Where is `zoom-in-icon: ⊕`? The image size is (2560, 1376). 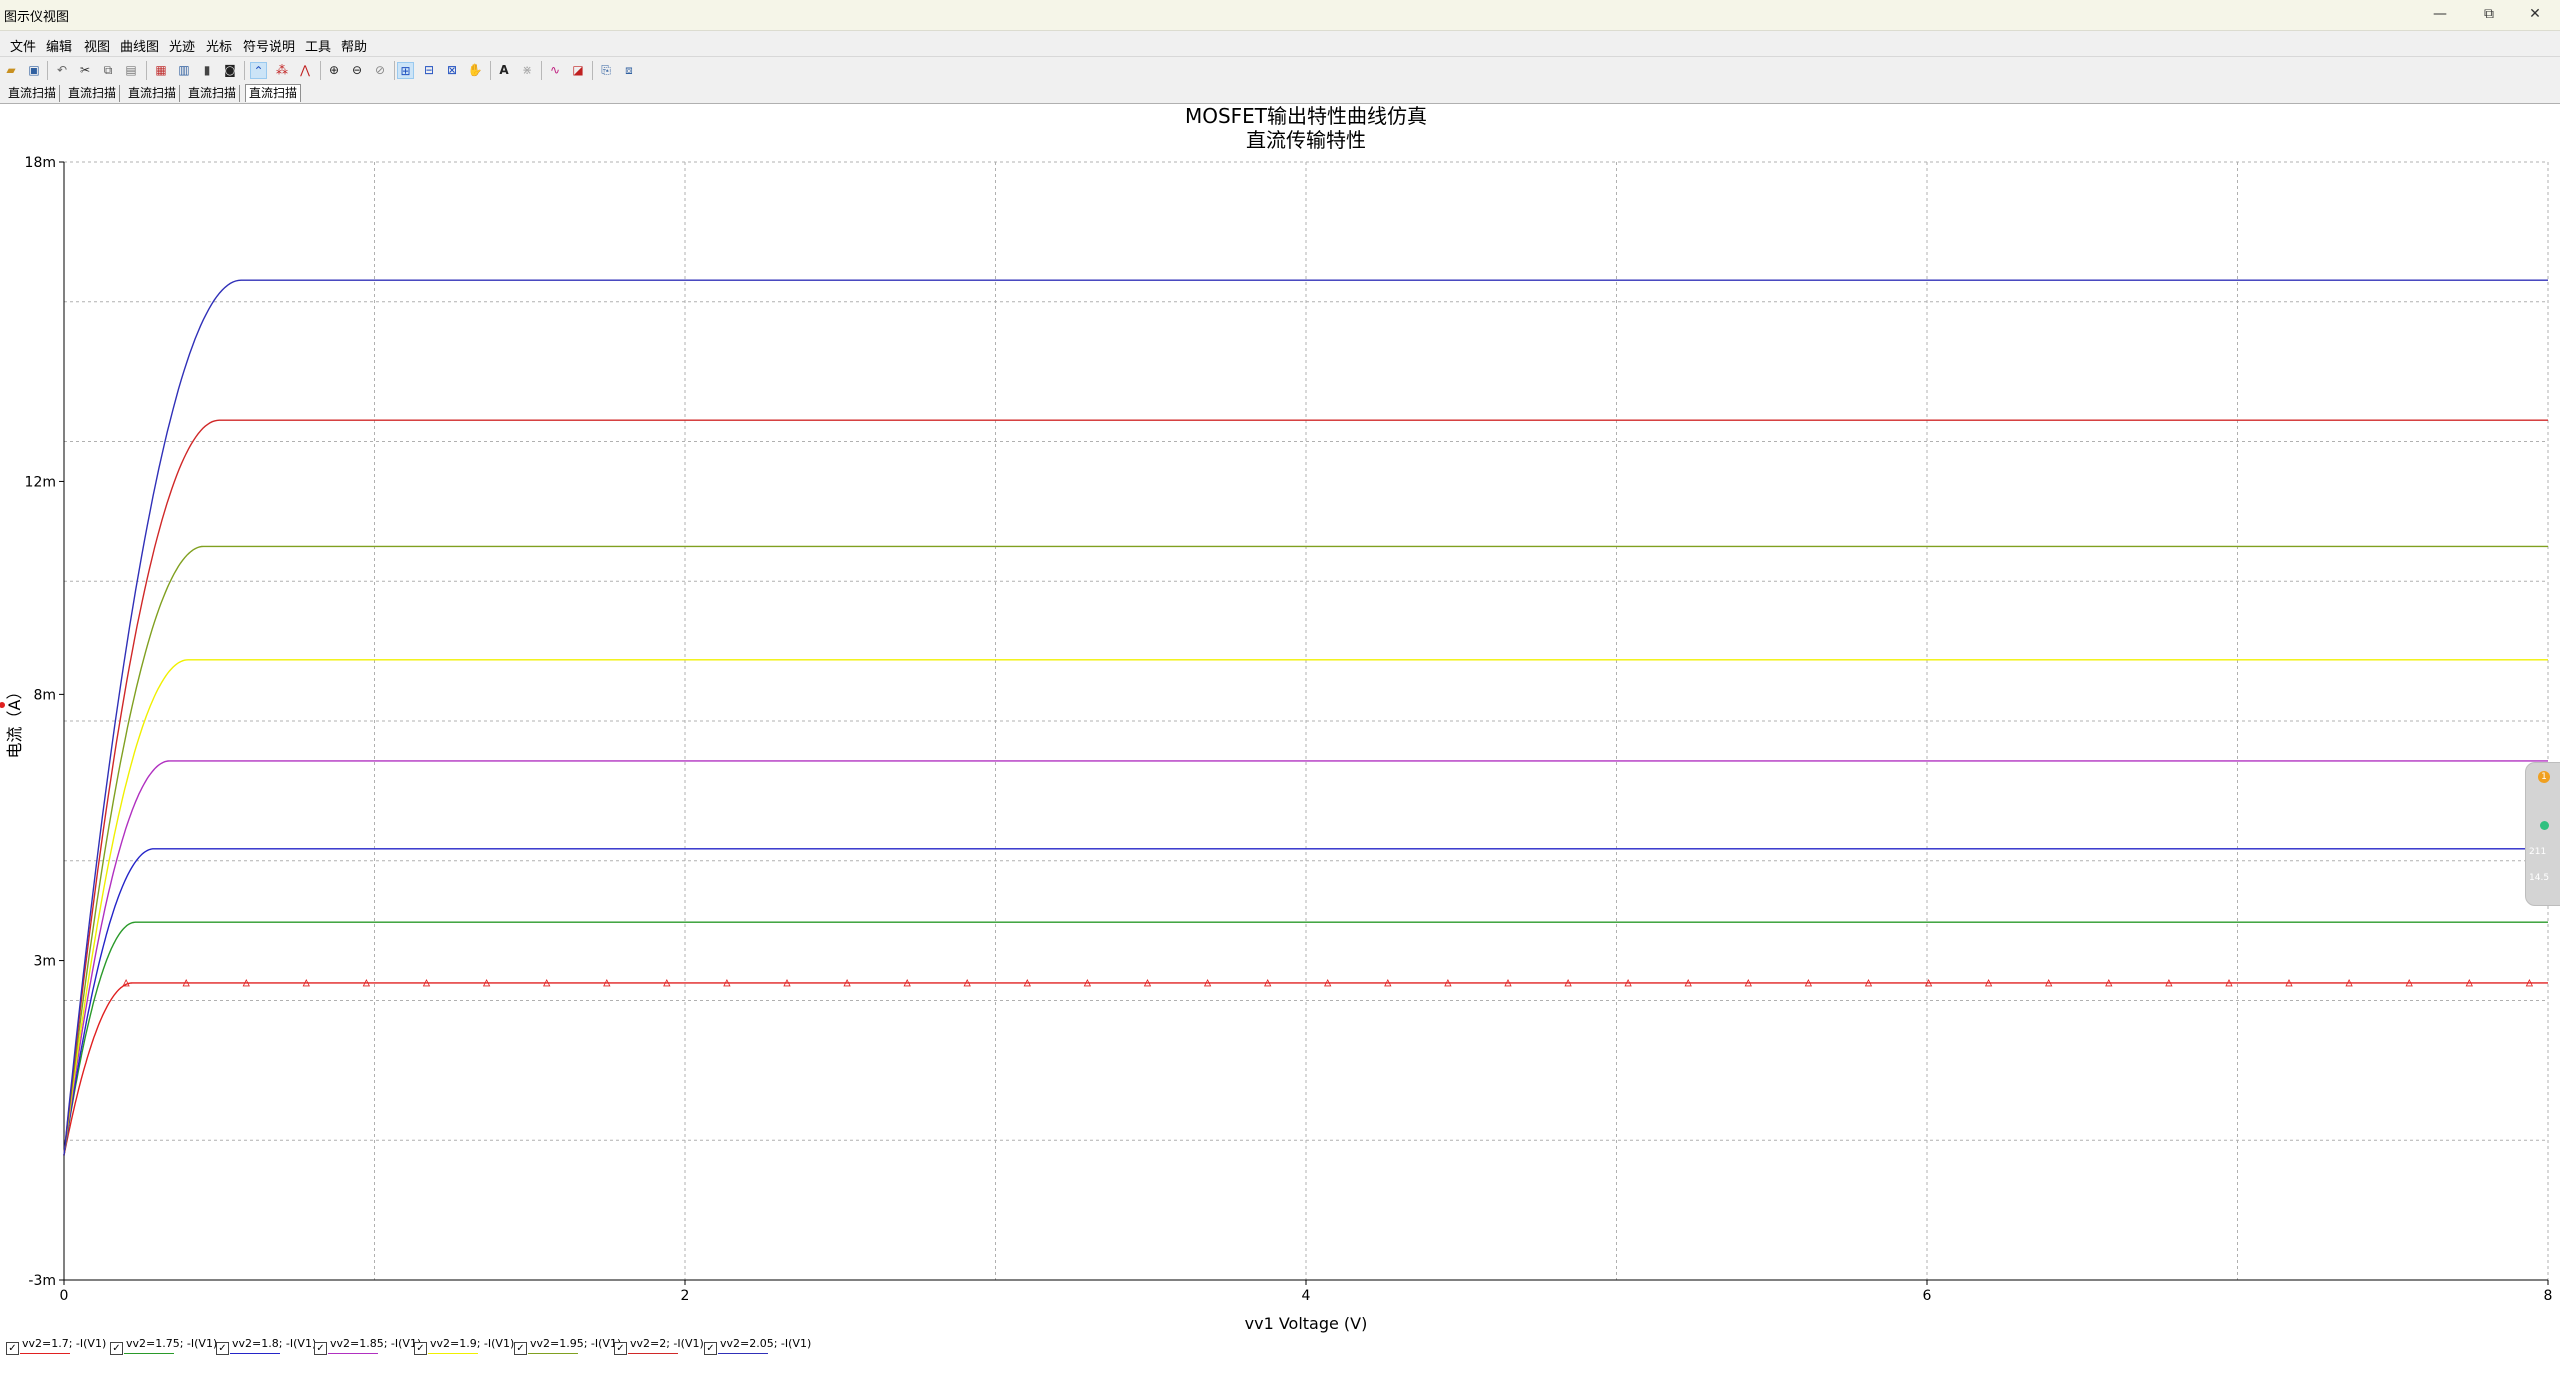 zoom-in-icon: ⊕ is located at coordinates (334, 70).